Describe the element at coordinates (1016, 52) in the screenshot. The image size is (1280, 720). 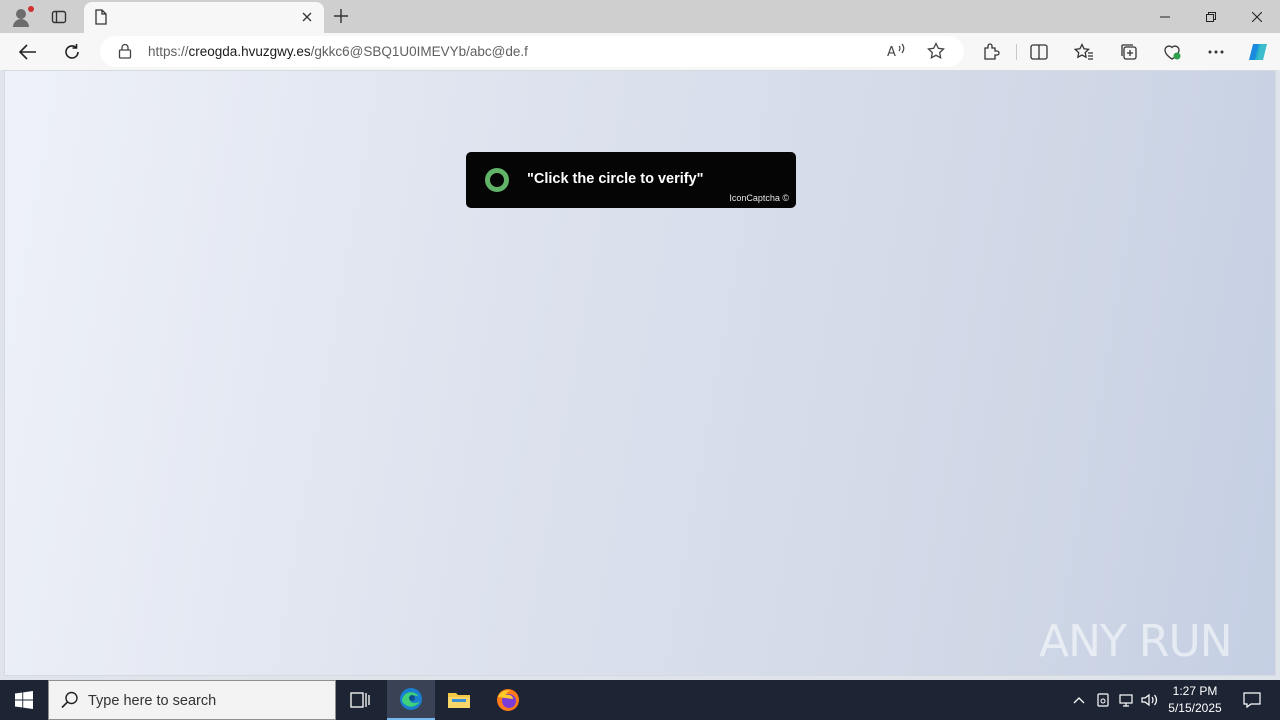
I see `toolbar-separator` at that location.